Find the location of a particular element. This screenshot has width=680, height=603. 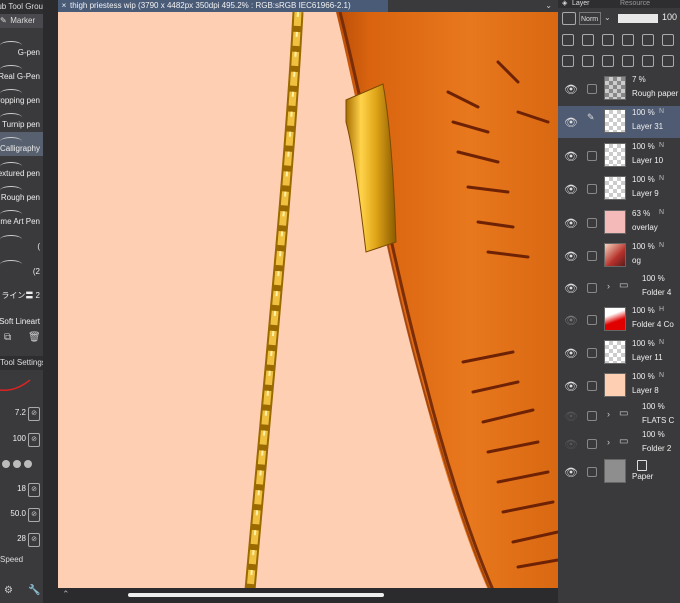

layer-row: 👁 Paper is located at coordinates (619, 472).